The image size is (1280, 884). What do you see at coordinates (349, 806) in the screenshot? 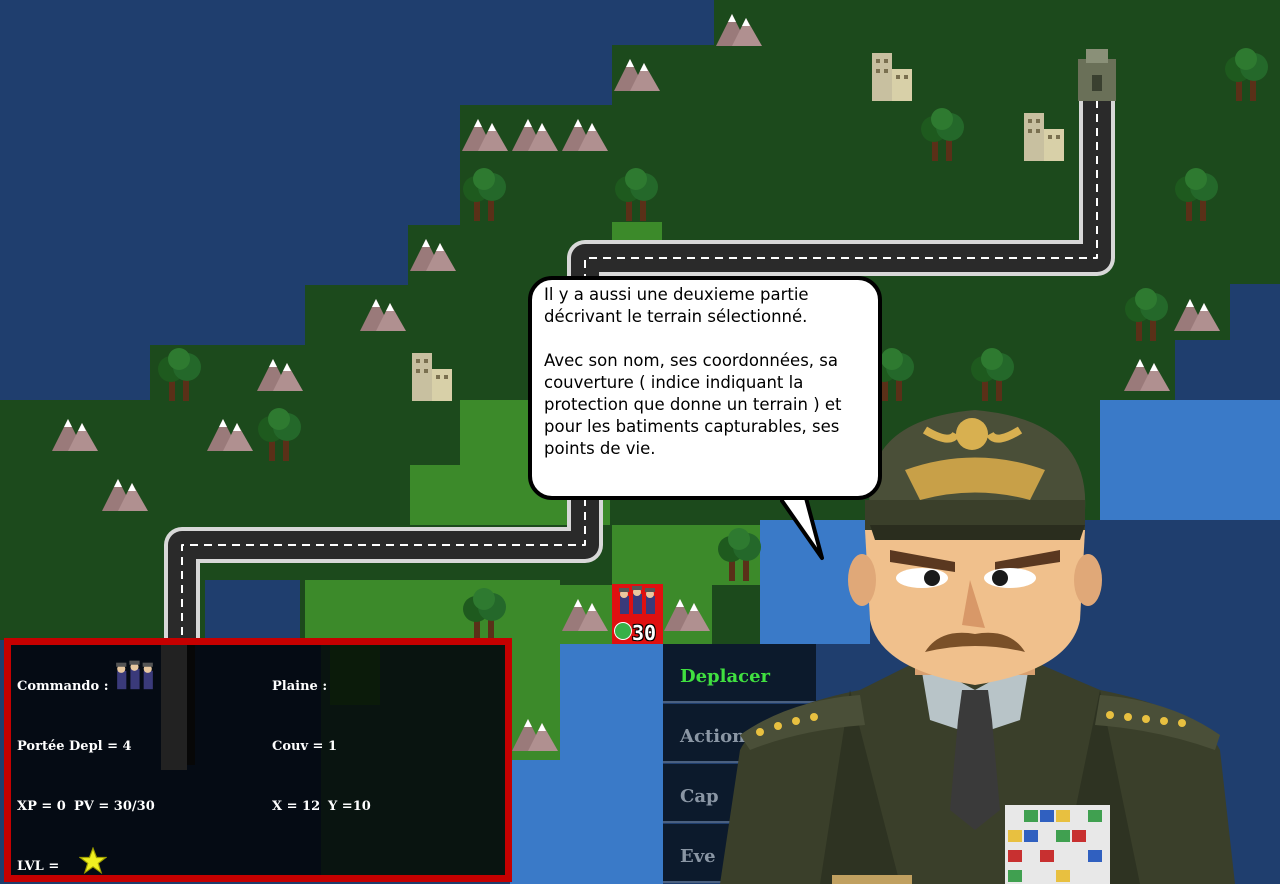
I see `terrain-y-label: Y =10` at bounding box center [349, 806].